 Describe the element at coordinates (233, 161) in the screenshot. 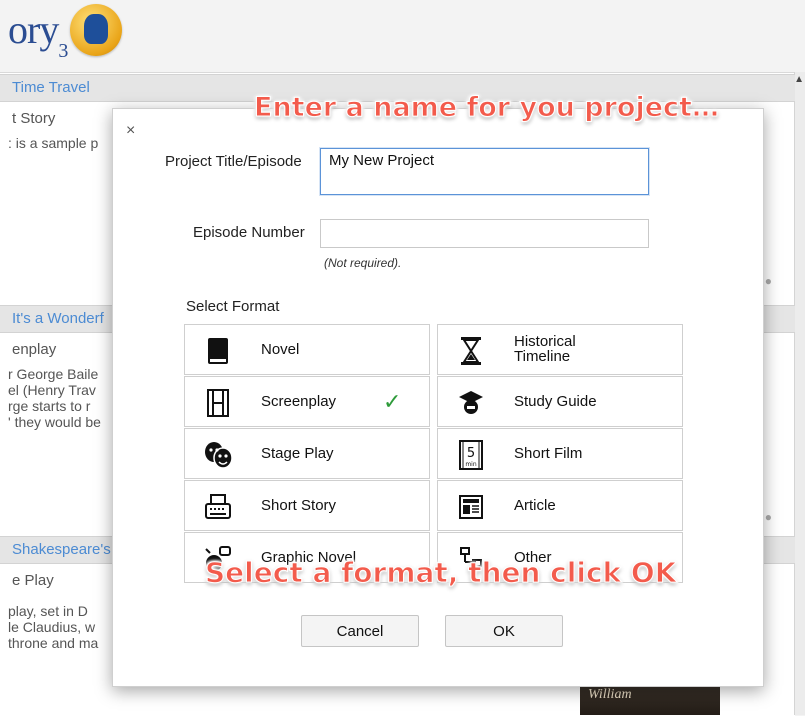

I see `project-title-label: Project Title/Episode` at that location.